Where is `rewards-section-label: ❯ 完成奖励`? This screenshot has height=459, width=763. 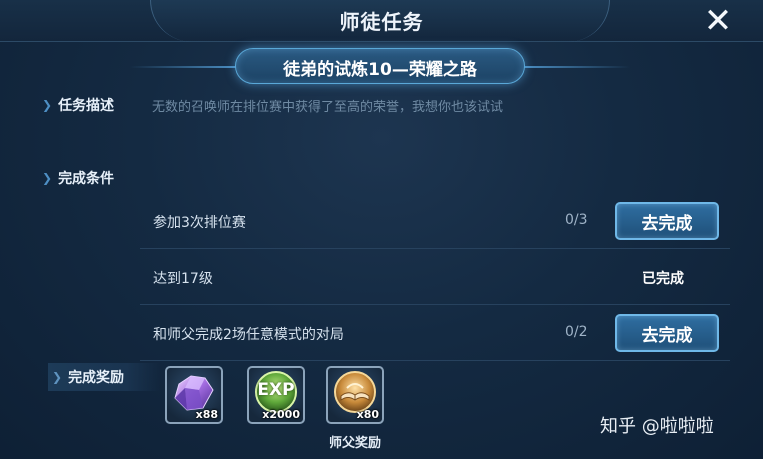
rewards-section-label: ❯ 完成奖励 is located at coordinates (88, 377).